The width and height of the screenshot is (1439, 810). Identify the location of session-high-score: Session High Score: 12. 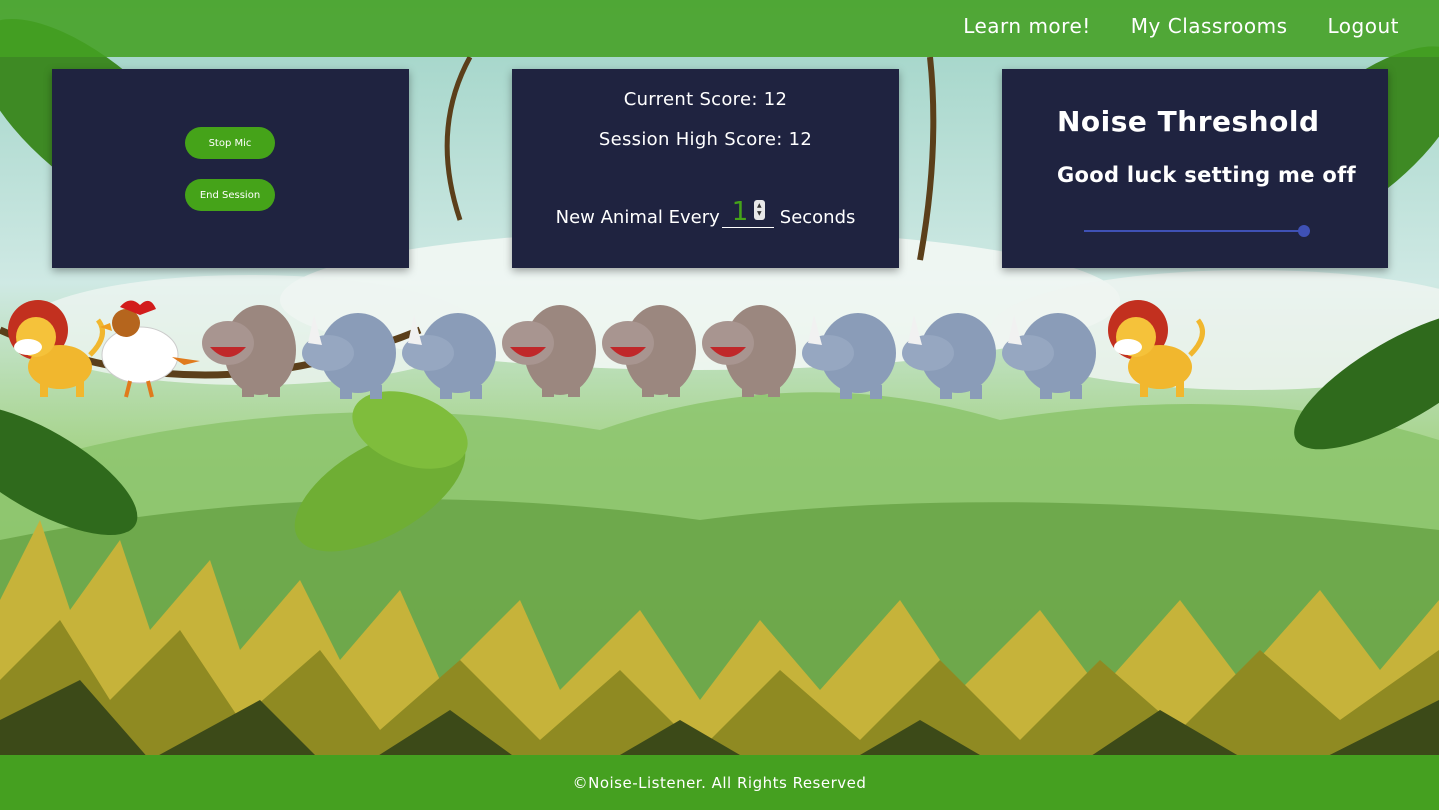
(705, 139).